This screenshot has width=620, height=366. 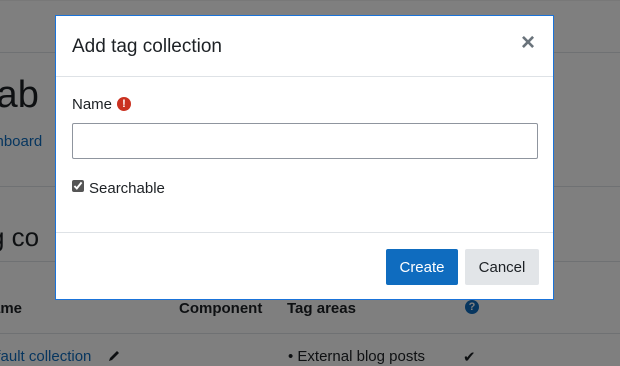 What do you see at coordinates (304, 46) in the screenshot?
I see `modal-header: Add tag collection ×` at bounding box center [304, 46].